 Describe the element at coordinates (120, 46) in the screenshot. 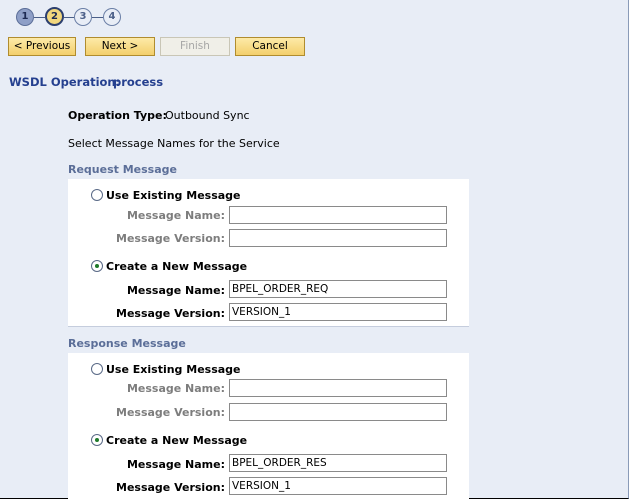

I see `next-button: Next >` at that location.